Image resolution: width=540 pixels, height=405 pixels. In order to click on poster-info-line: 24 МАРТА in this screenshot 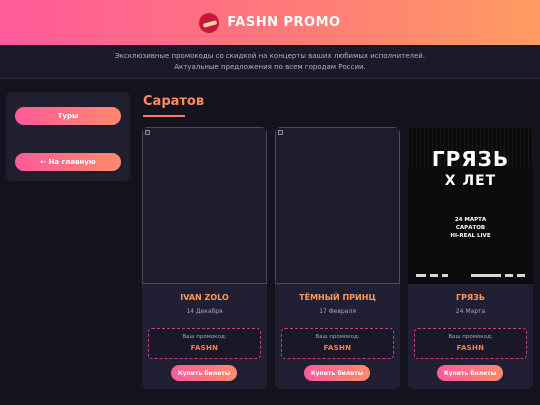, I will do `click(470, 220)`.